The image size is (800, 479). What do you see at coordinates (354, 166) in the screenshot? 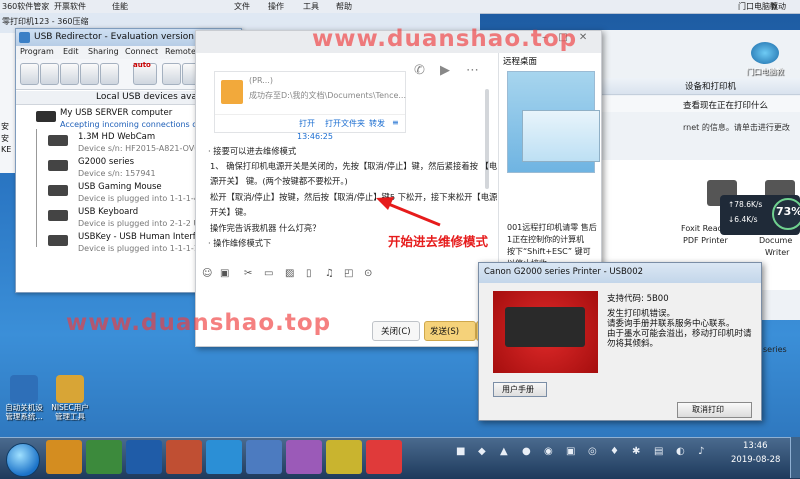
I see `message-line: 1、 确保打印机电源开关是关闭的，先按【取消/停止】键，然后紧接着按 【电` at bounding box center [354, 166].